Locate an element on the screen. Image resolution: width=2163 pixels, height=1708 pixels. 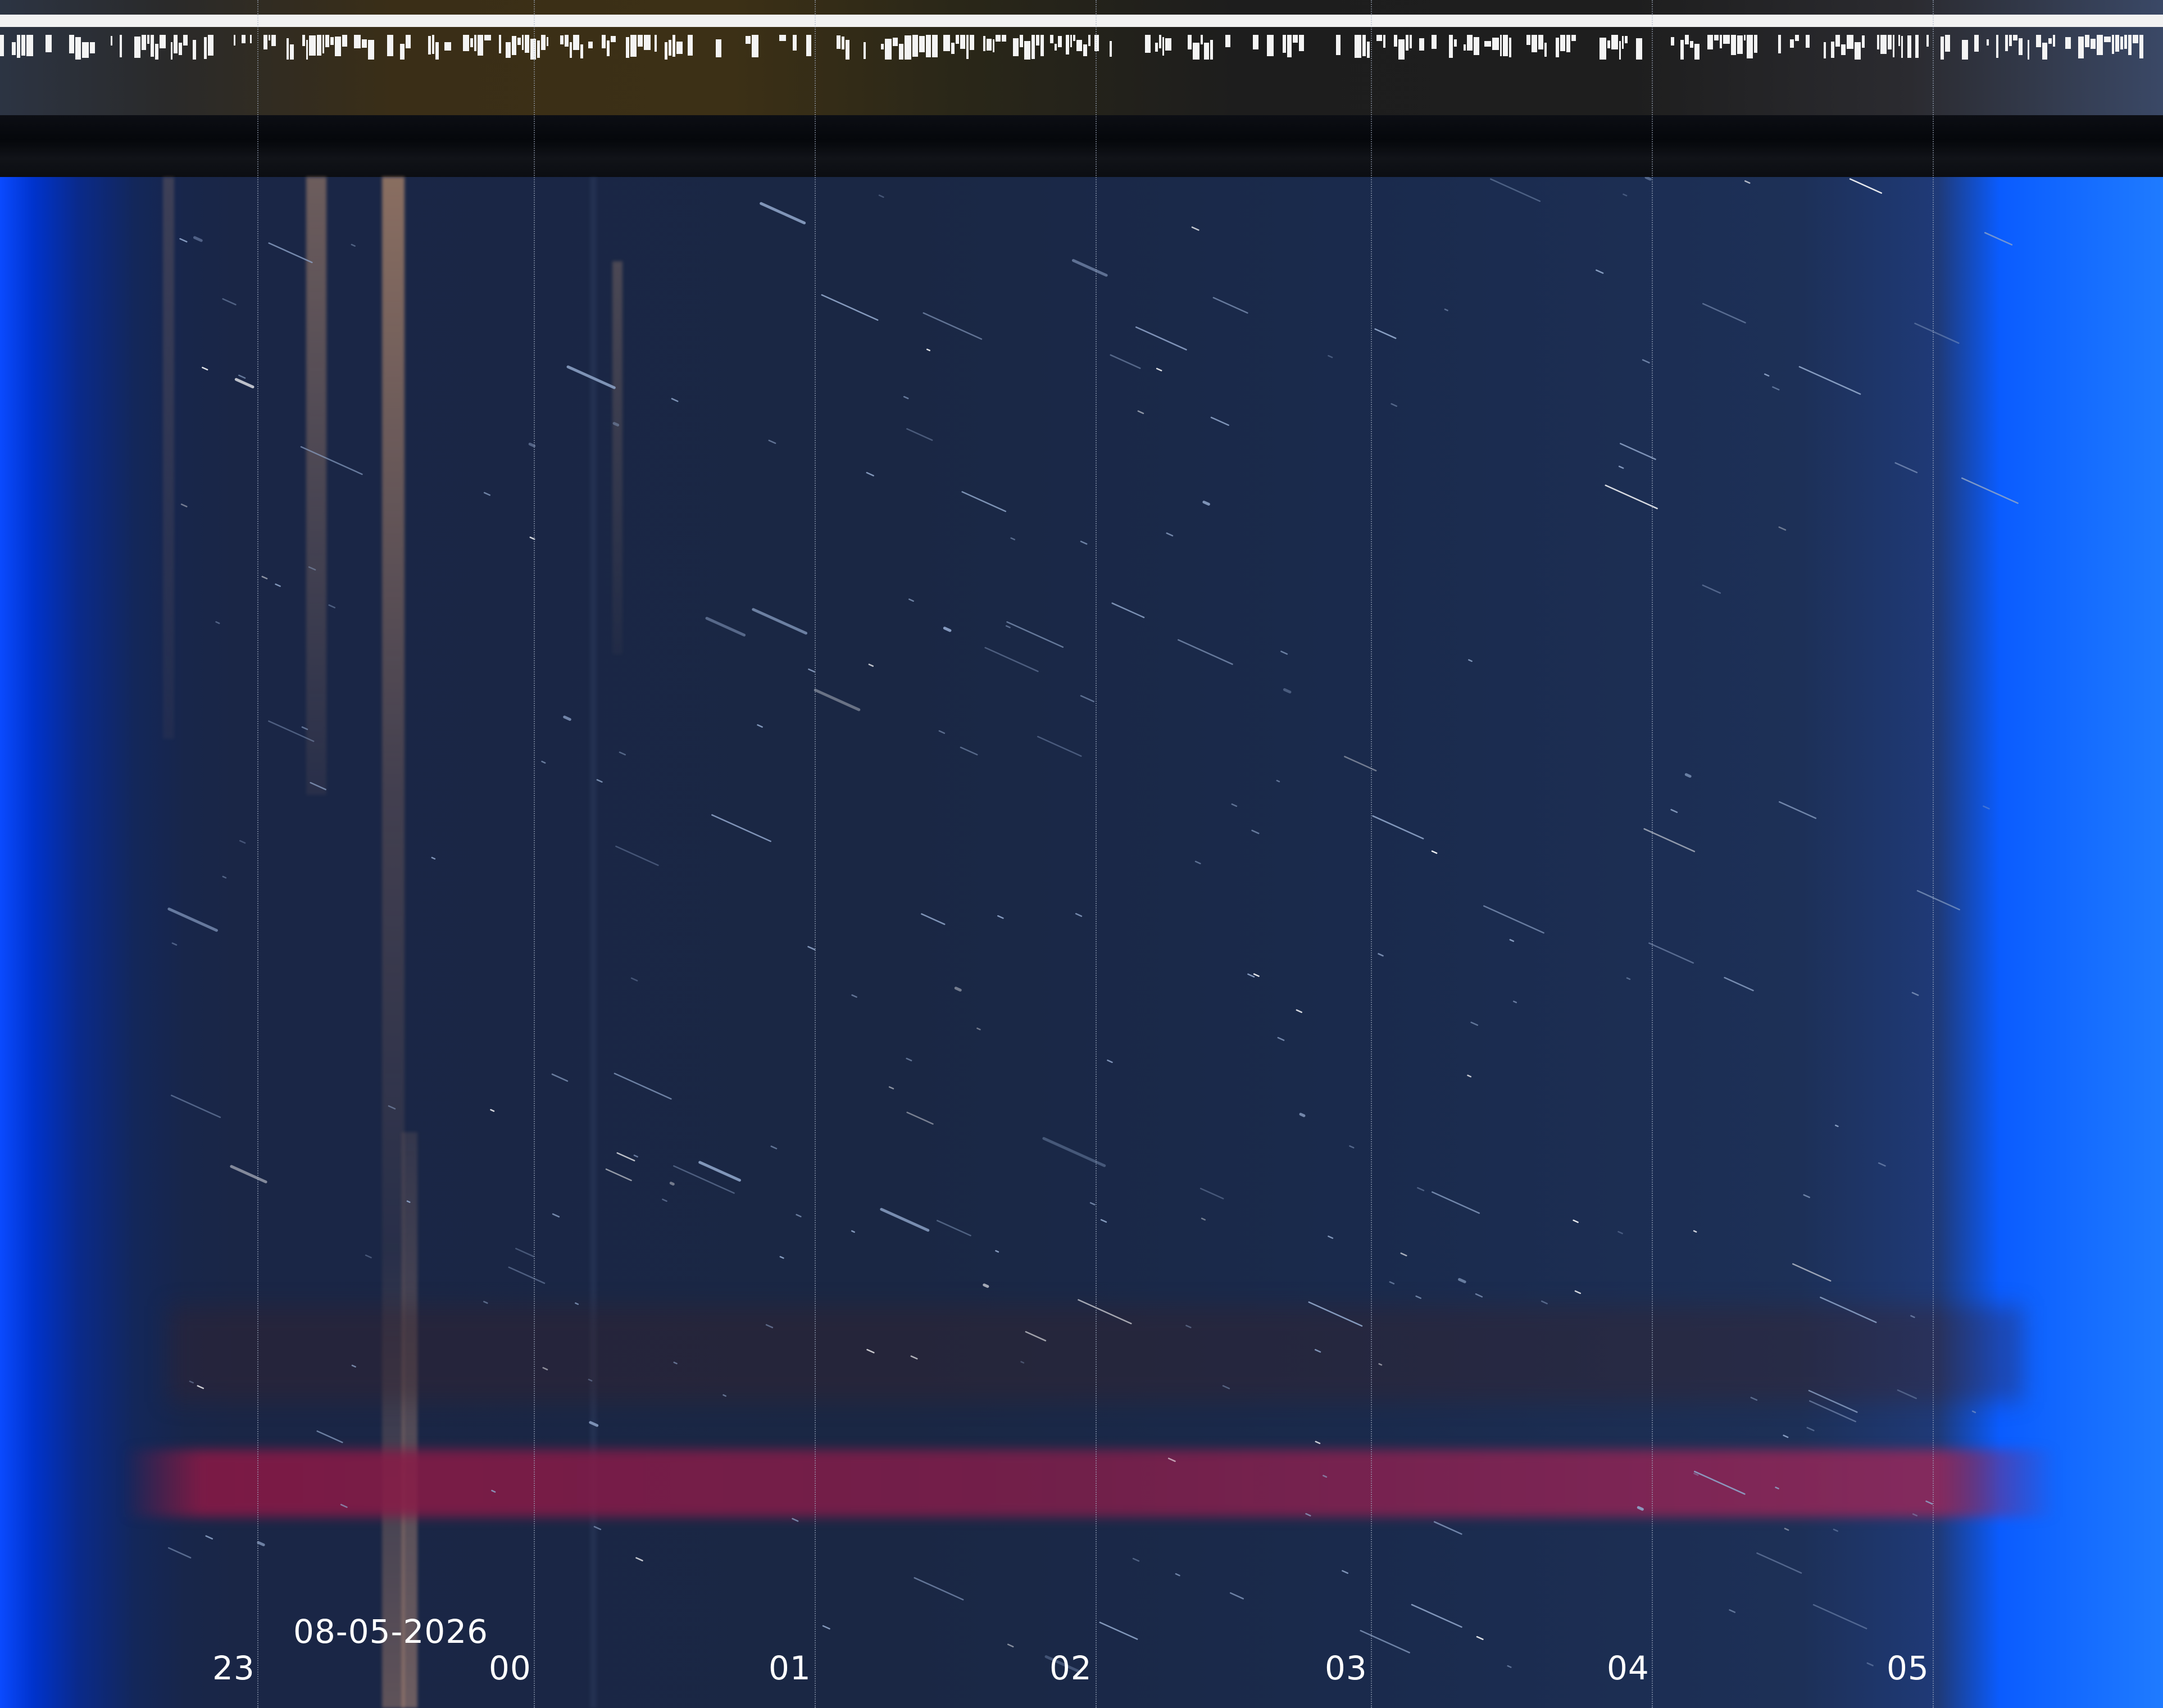
hour-label: 01 is located at coordinates (790, 1668).